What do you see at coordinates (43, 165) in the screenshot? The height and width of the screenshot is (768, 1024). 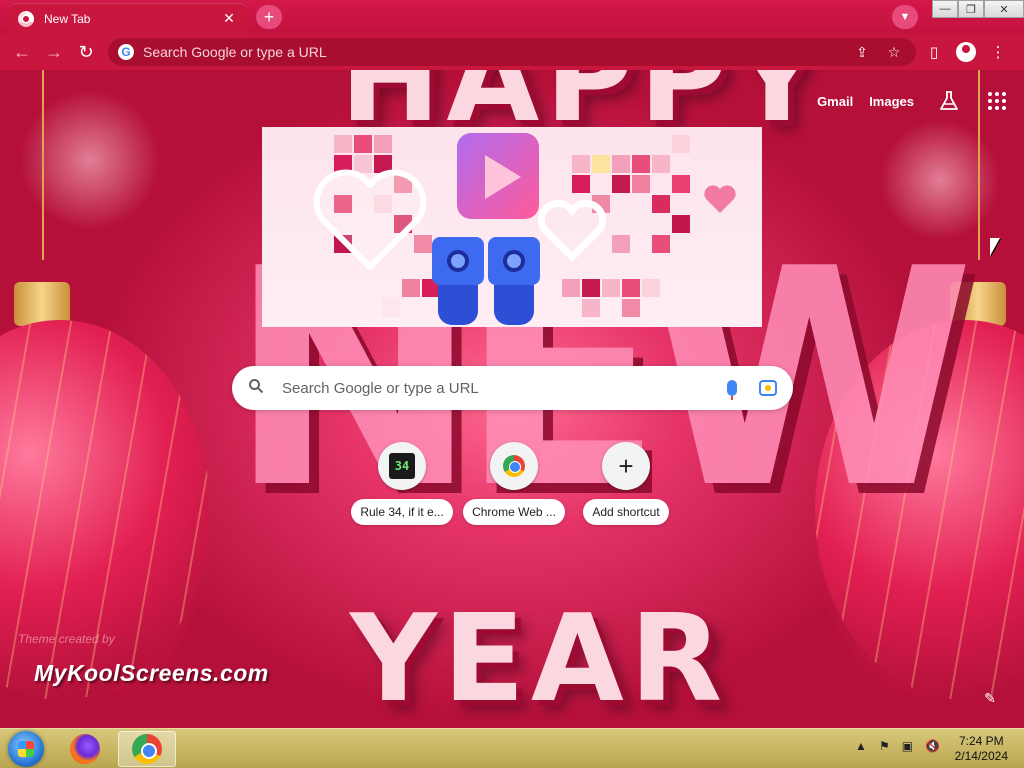 I see `ornament-cord-left` at bounding box center [43, 165].